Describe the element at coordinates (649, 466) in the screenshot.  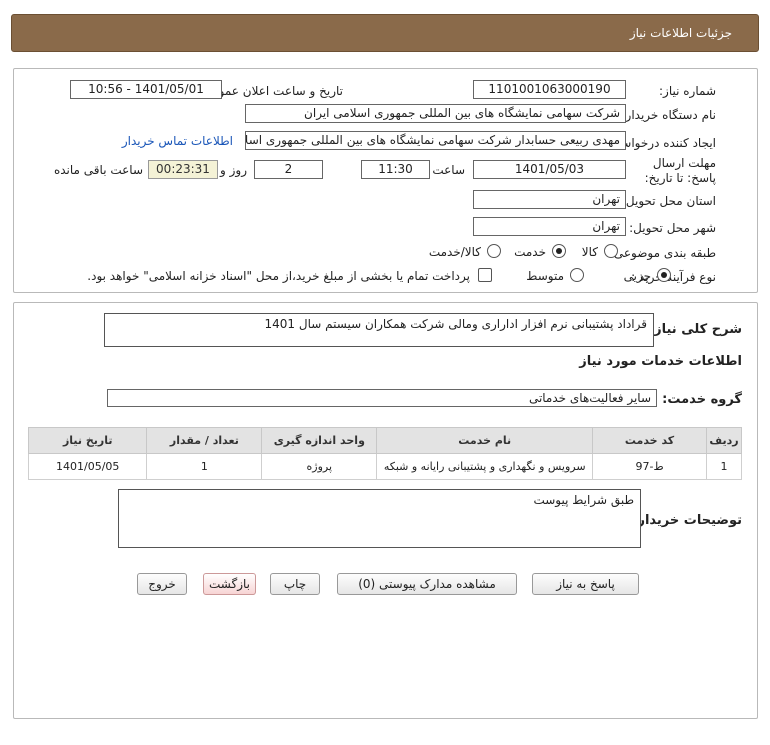
I see `cell-service-code: ط-97` at that location.